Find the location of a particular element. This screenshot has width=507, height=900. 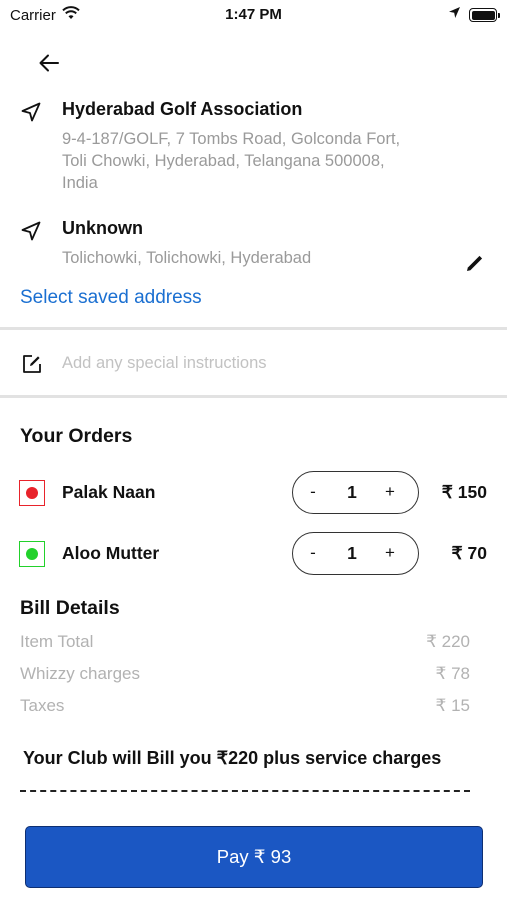

bill-details-title: Bill Details is located at coordinates (70, 608).